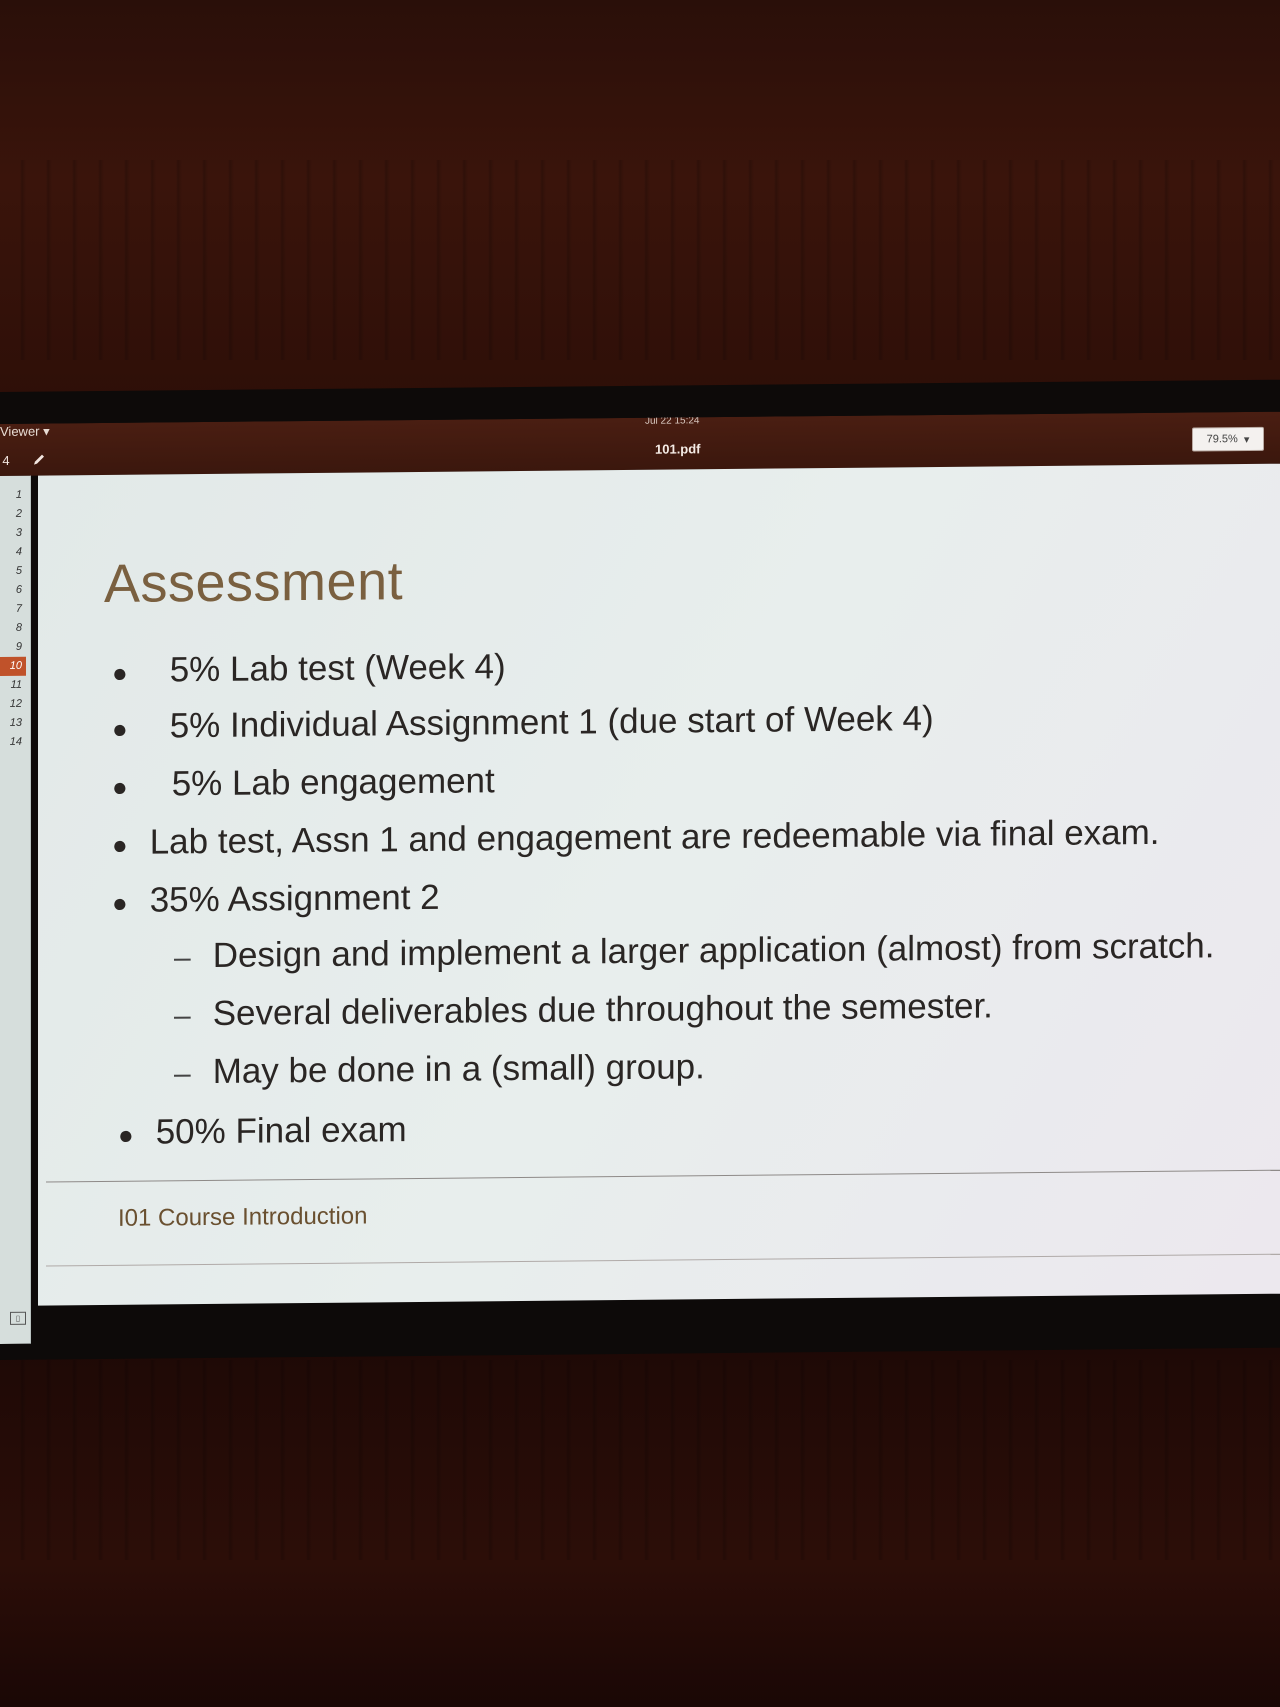  I want to click on curtain-texture, so click(640, 260).